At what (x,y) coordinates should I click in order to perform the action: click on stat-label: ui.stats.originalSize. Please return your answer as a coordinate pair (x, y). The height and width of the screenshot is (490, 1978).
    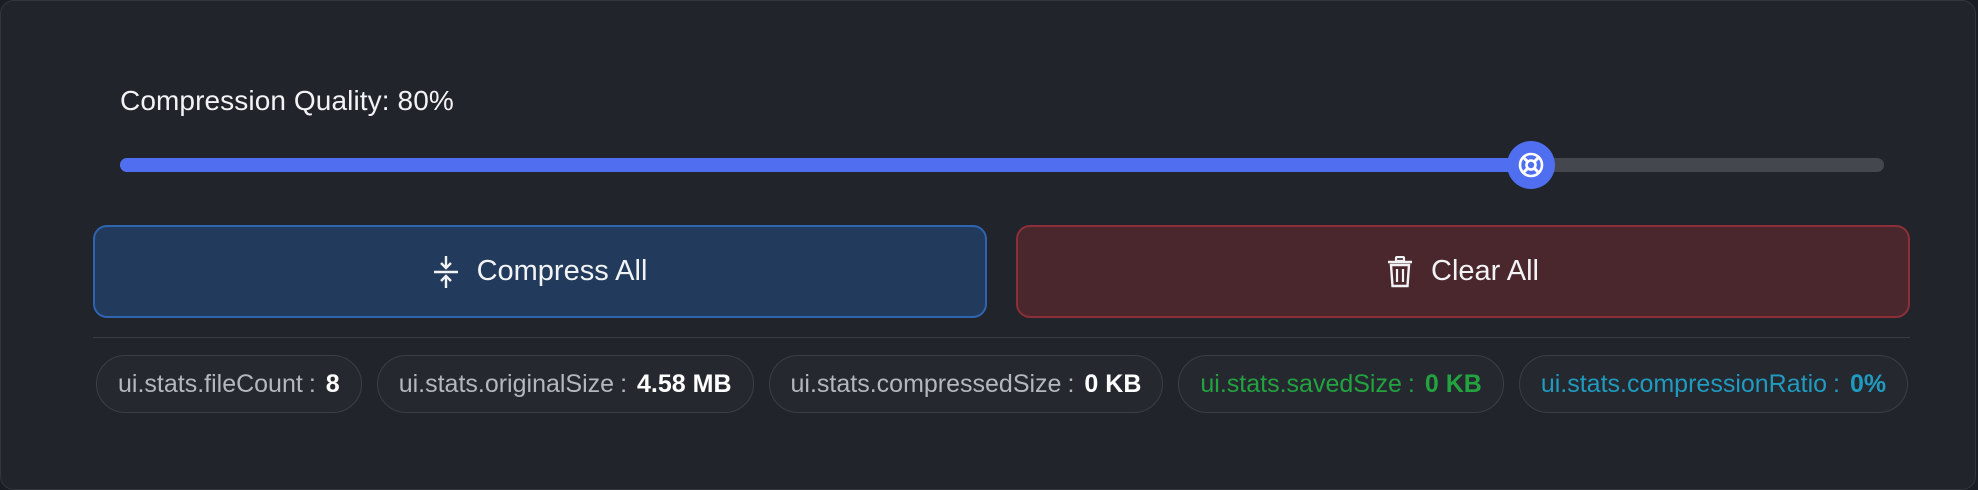
    Looking at the image, I should click on (506, 383).